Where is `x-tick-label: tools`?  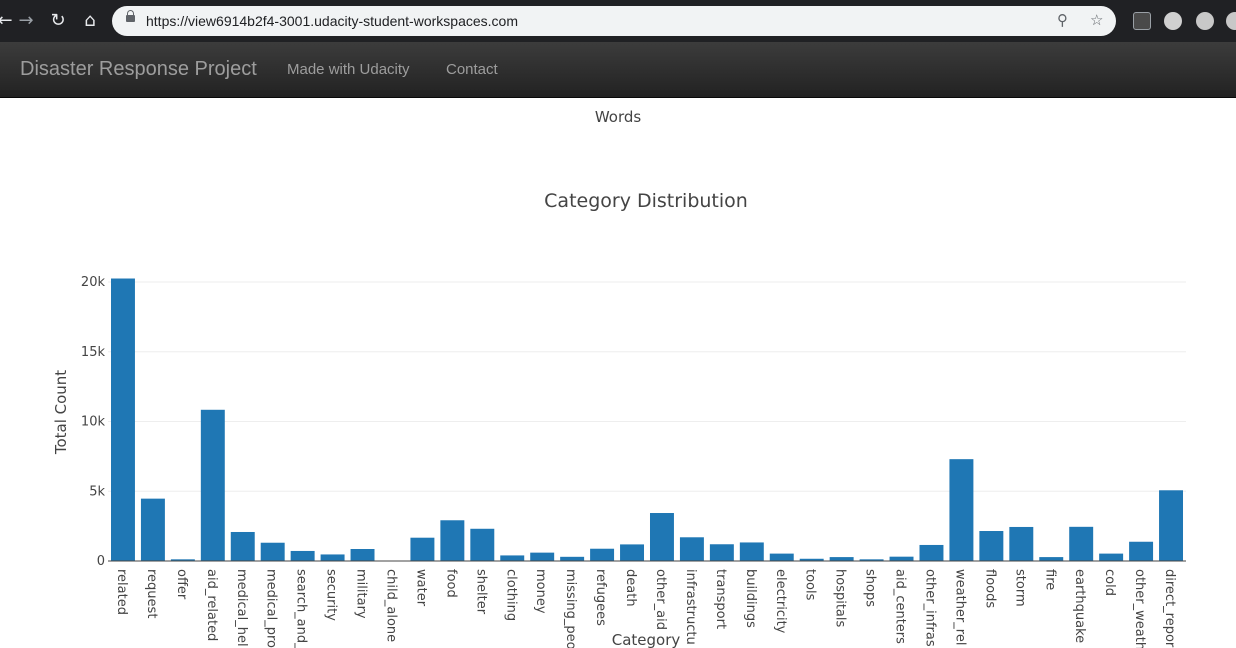 x-tick-label: tools is located at coordinates (810, 585).